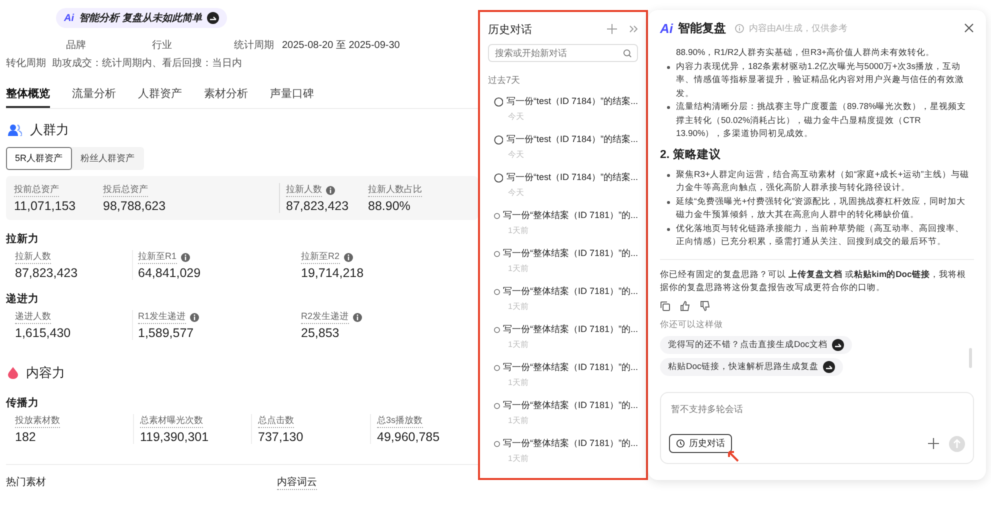 The image size is (991, 508). What do you see at coordinates (166, 333) in the screenshot?
I see `stat-value: 1,589,577` at bounding box center [166, 333].